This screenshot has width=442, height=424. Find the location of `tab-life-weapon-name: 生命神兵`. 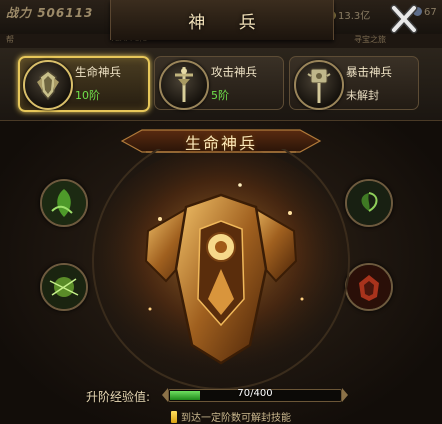

tab-life-weapon-name: 生命神兵 is located at coordinates (98, 72).